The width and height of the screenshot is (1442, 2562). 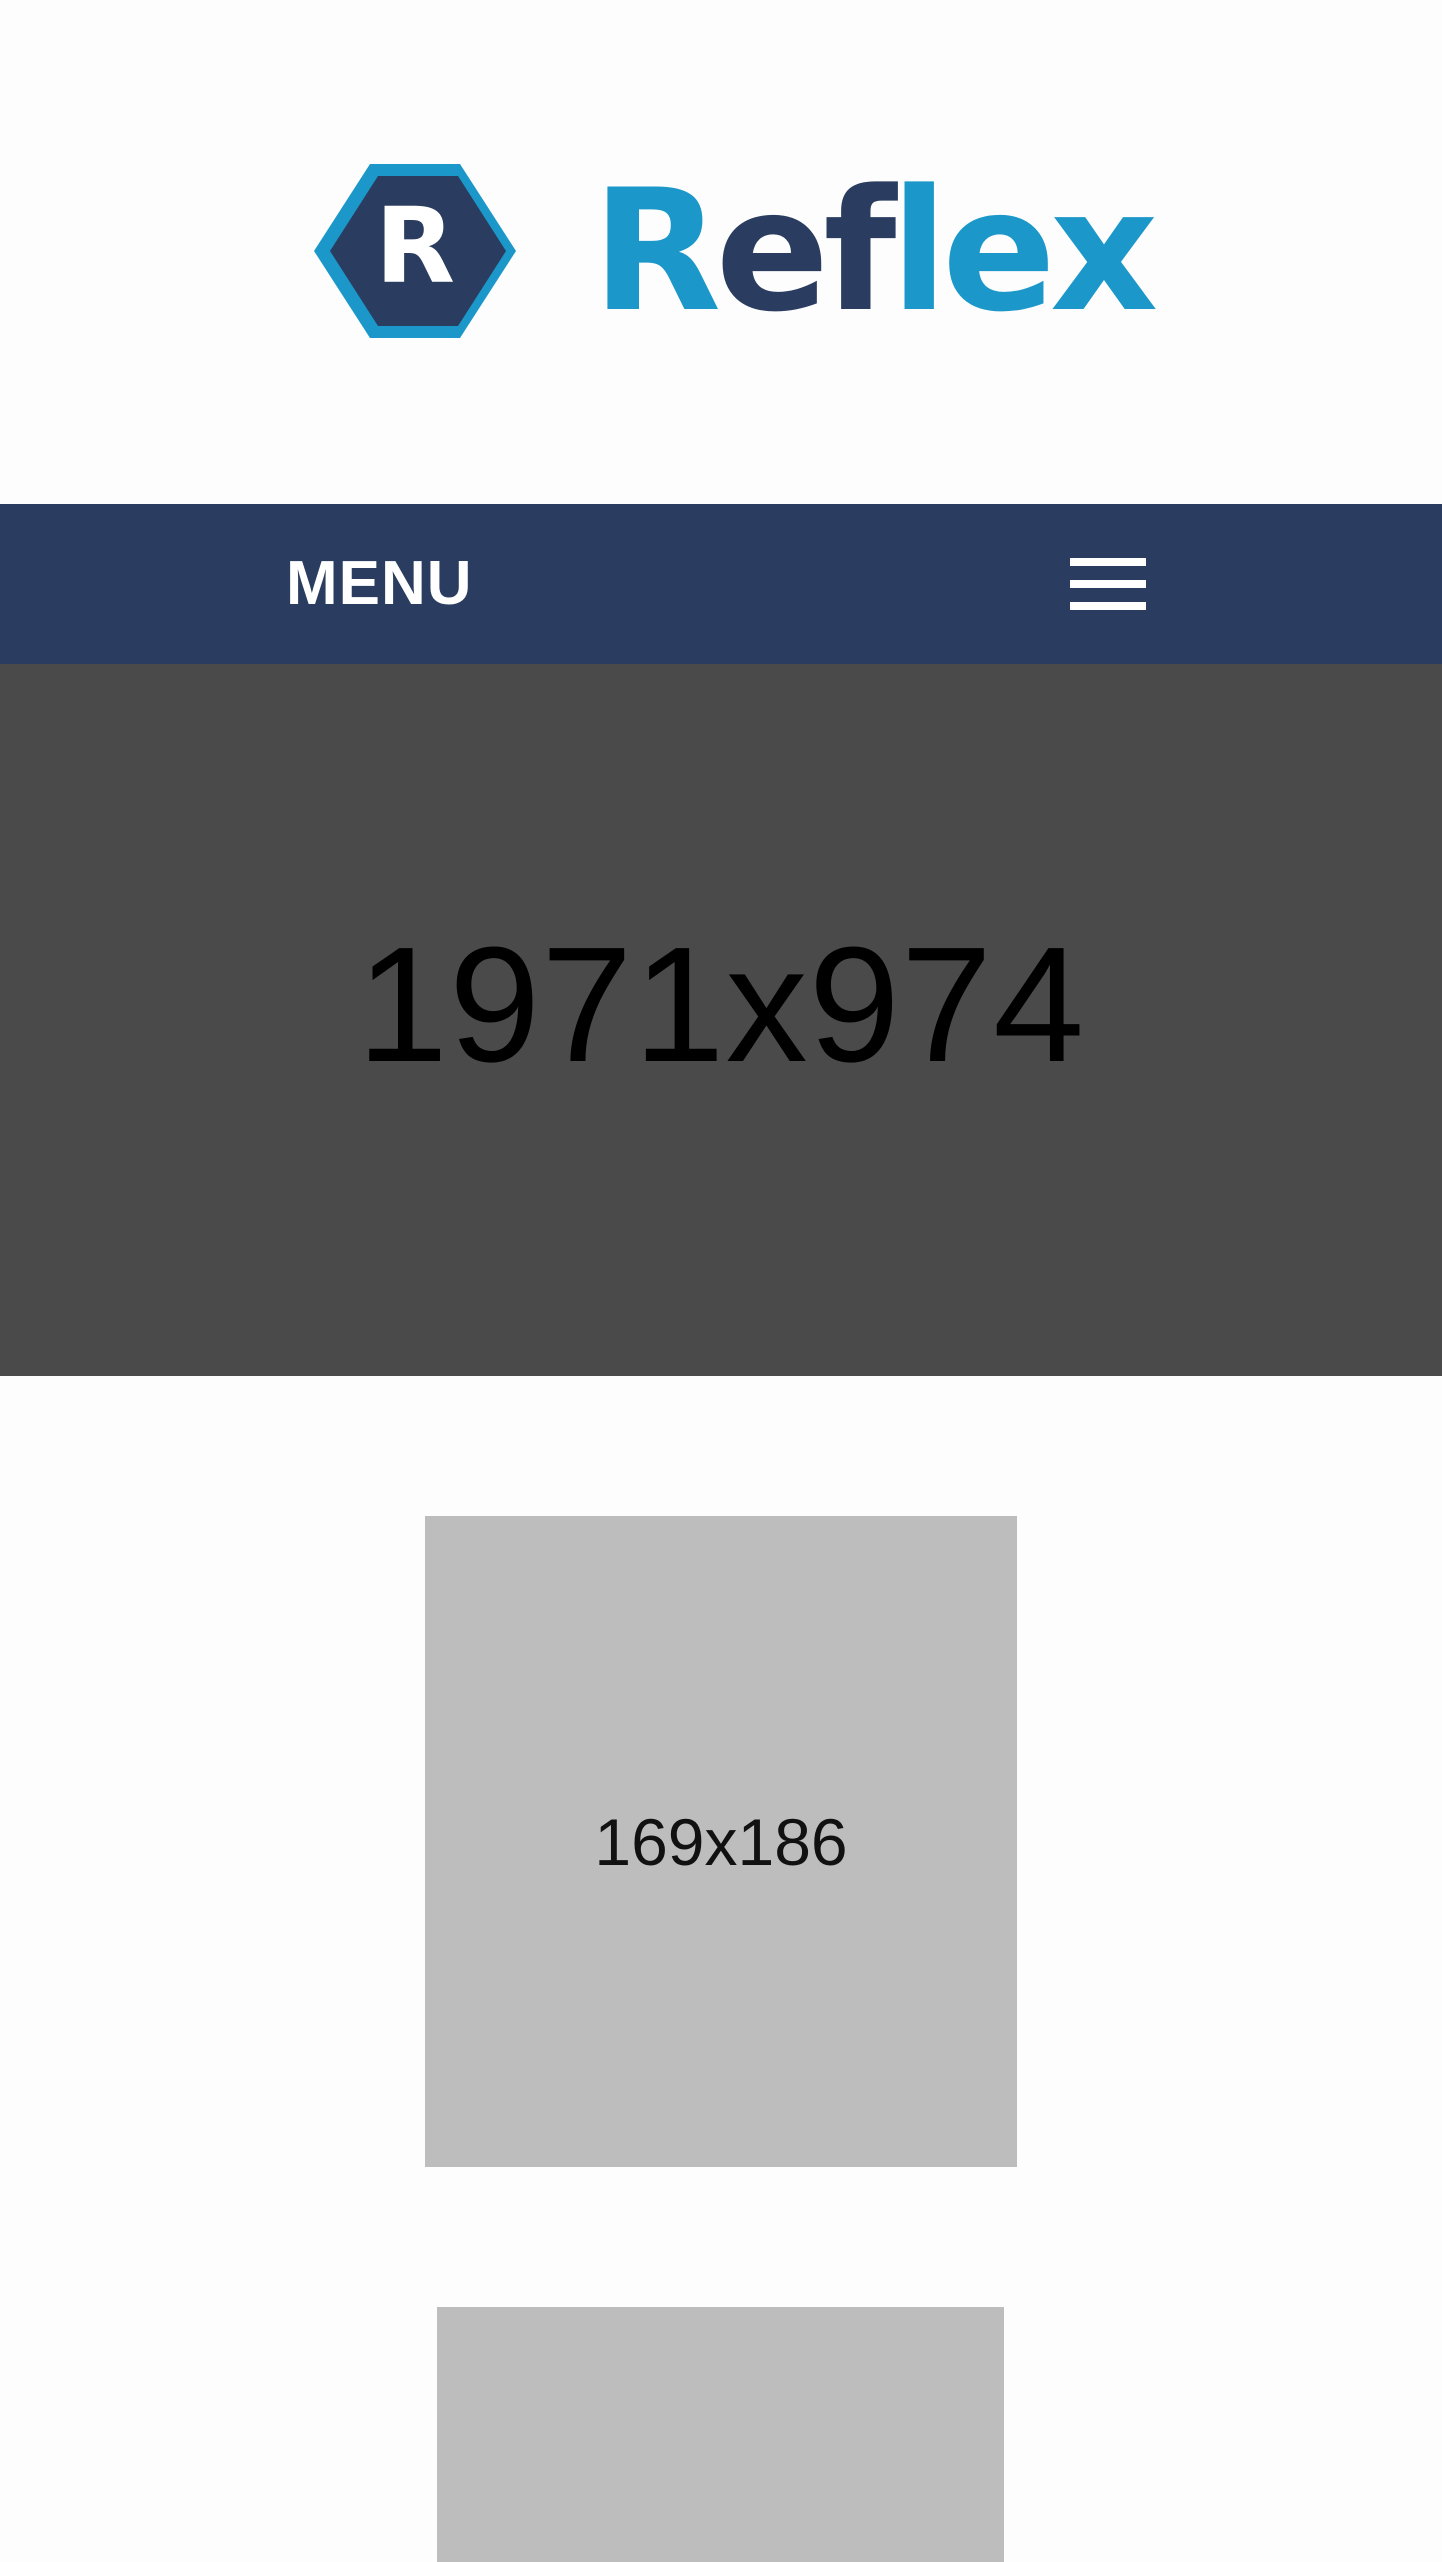 I want to click on brand-logo: R Reflex, so click(x=733, y=251).